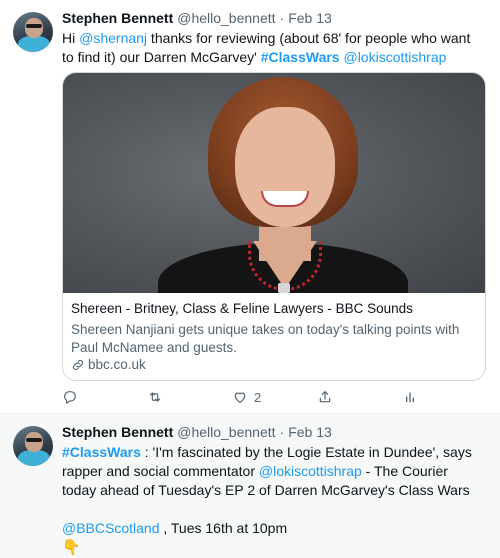 The width and height of the screenshot is (500, 558). I want to click on tweet-actions: 2, so click(242, 399).